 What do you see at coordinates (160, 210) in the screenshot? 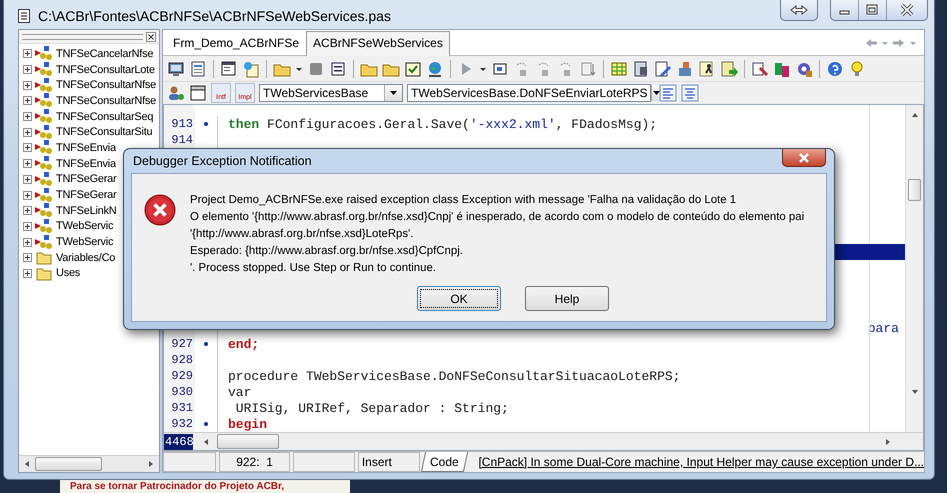
I see `error-icon` at bounding box center [160, 210].